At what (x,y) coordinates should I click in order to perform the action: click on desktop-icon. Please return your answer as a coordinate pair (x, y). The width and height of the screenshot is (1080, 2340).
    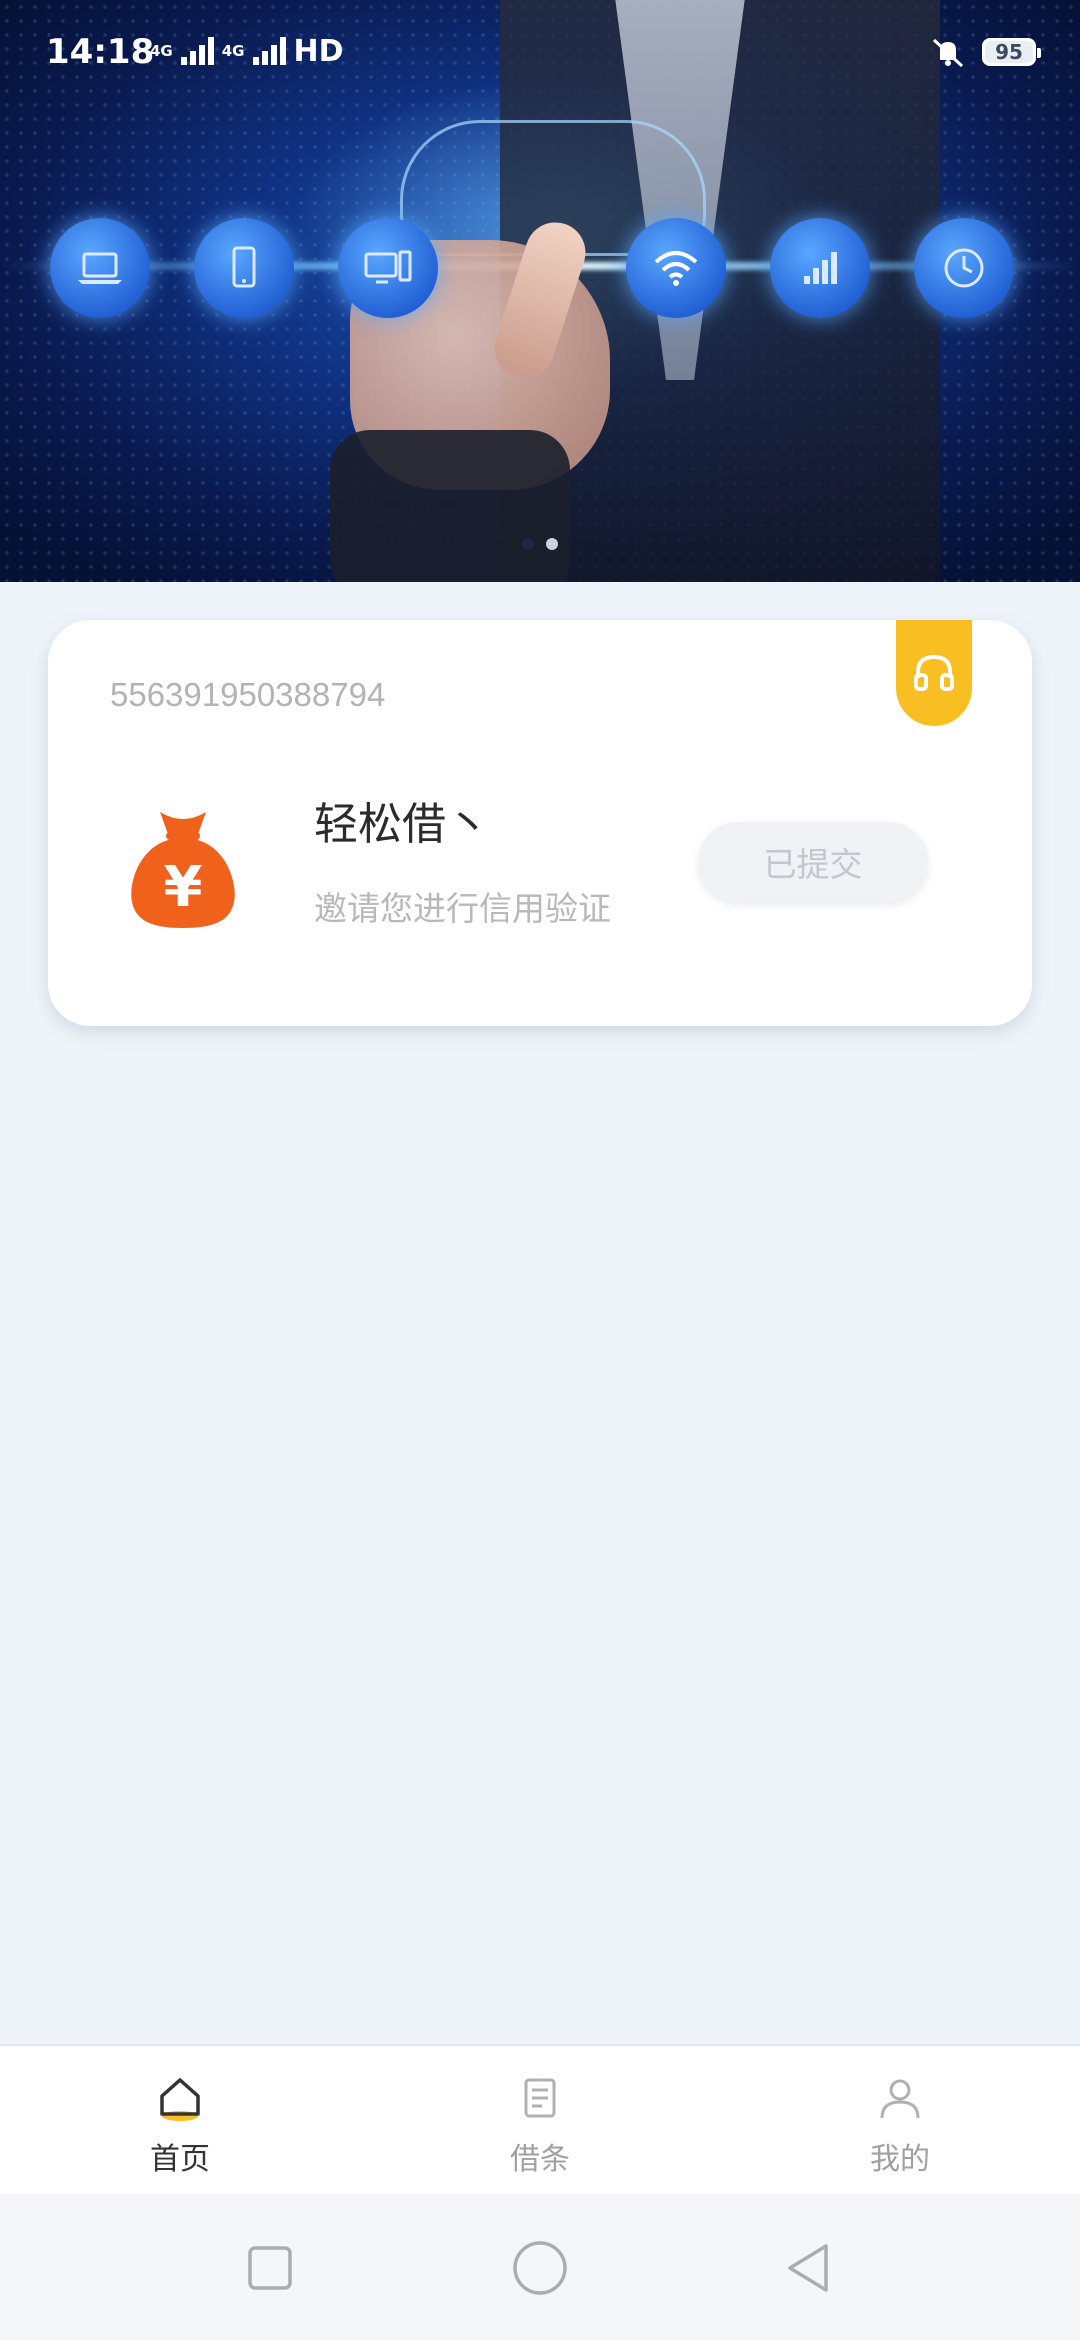
    Looking at the image, I should click on (388, 268).